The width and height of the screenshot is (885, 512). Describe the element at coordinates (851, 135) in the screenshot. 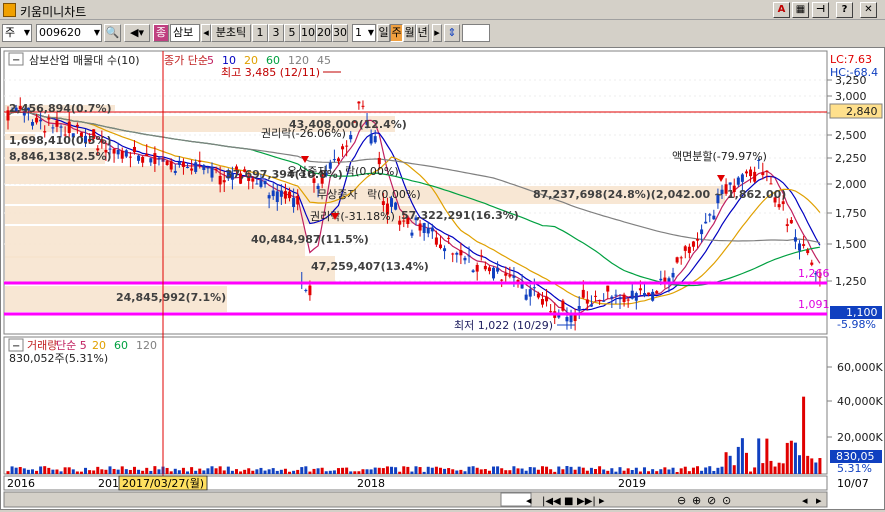

I see `y-tick-label: 2,500` at that location.